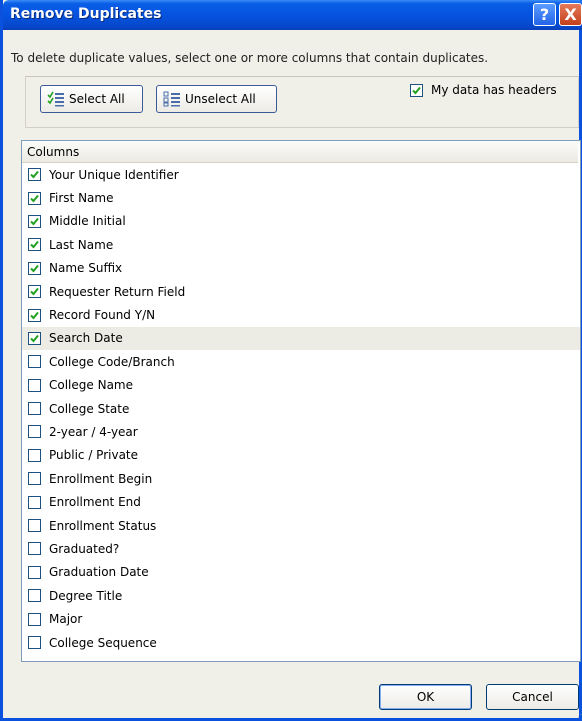  What do you see at coordinates (101, 478) in the screenshot?
I see `column-label: Enrollment Begin` at bounding box center [101, 478].